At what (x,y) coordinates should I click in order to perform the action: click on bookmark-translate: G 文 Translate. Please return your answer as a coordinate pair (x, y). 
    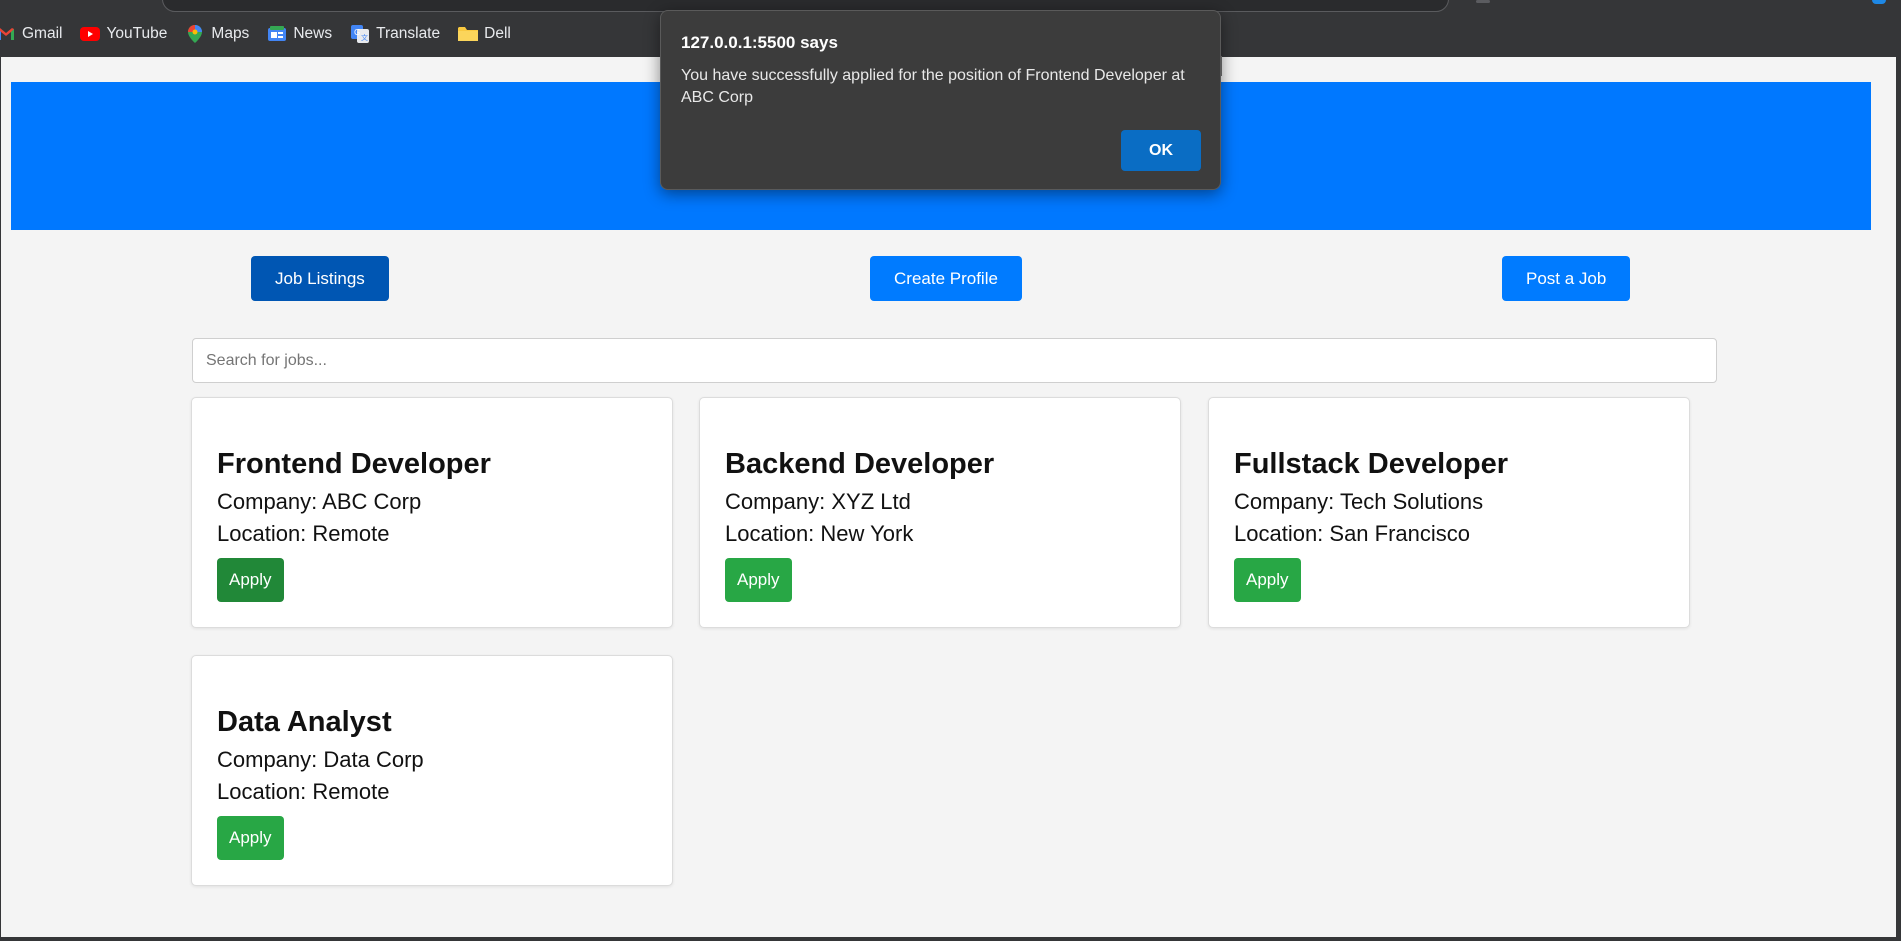
    Looking at the image, I should click on (395, 34).